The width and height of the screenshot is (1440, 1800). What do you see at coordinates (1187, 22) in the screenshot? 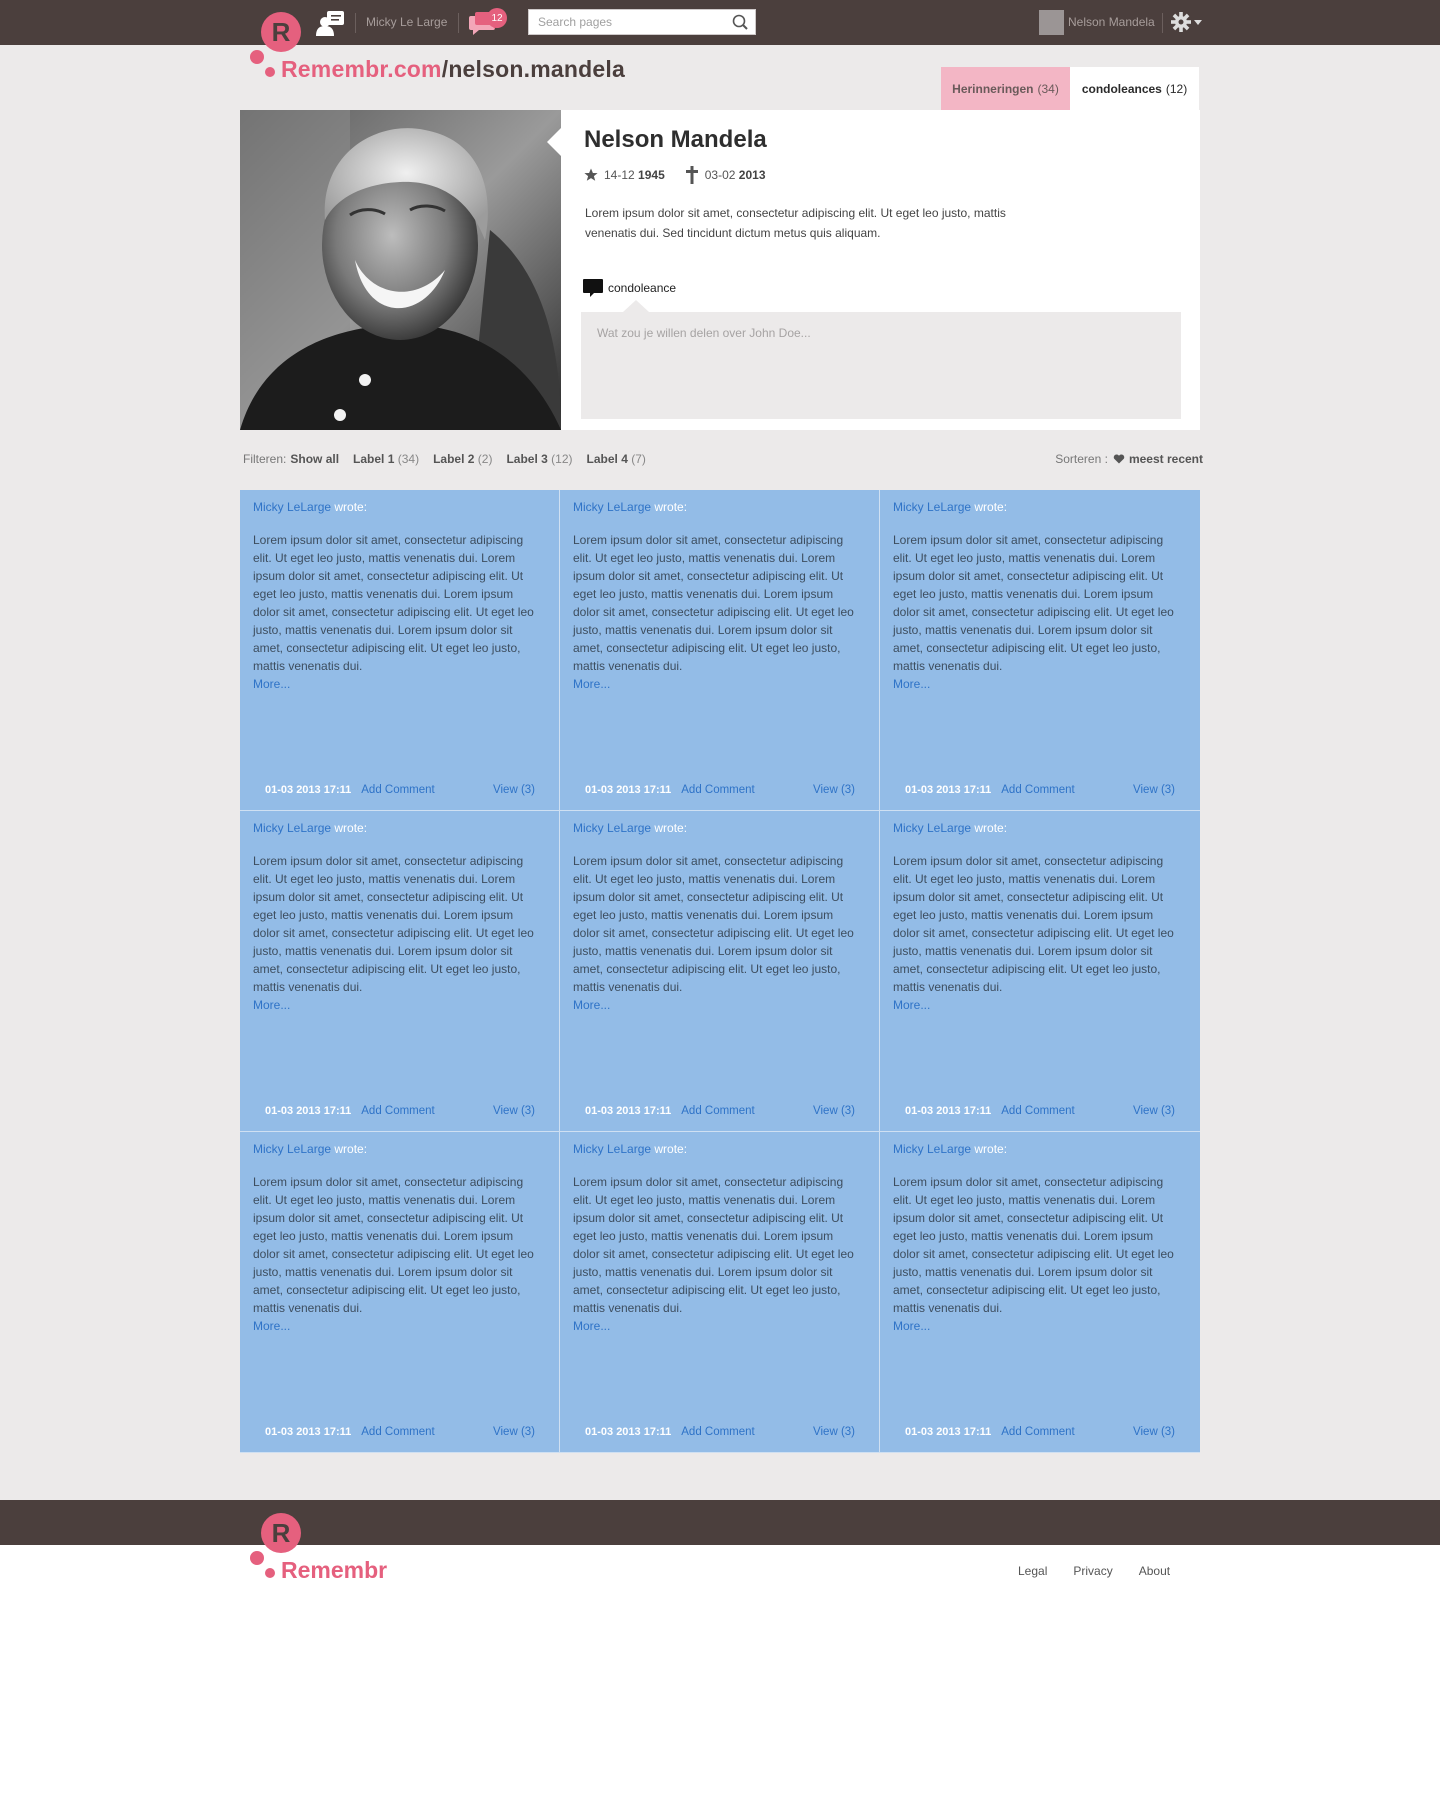
I see `settings-menu-button` at bounding box center [1187, 22].